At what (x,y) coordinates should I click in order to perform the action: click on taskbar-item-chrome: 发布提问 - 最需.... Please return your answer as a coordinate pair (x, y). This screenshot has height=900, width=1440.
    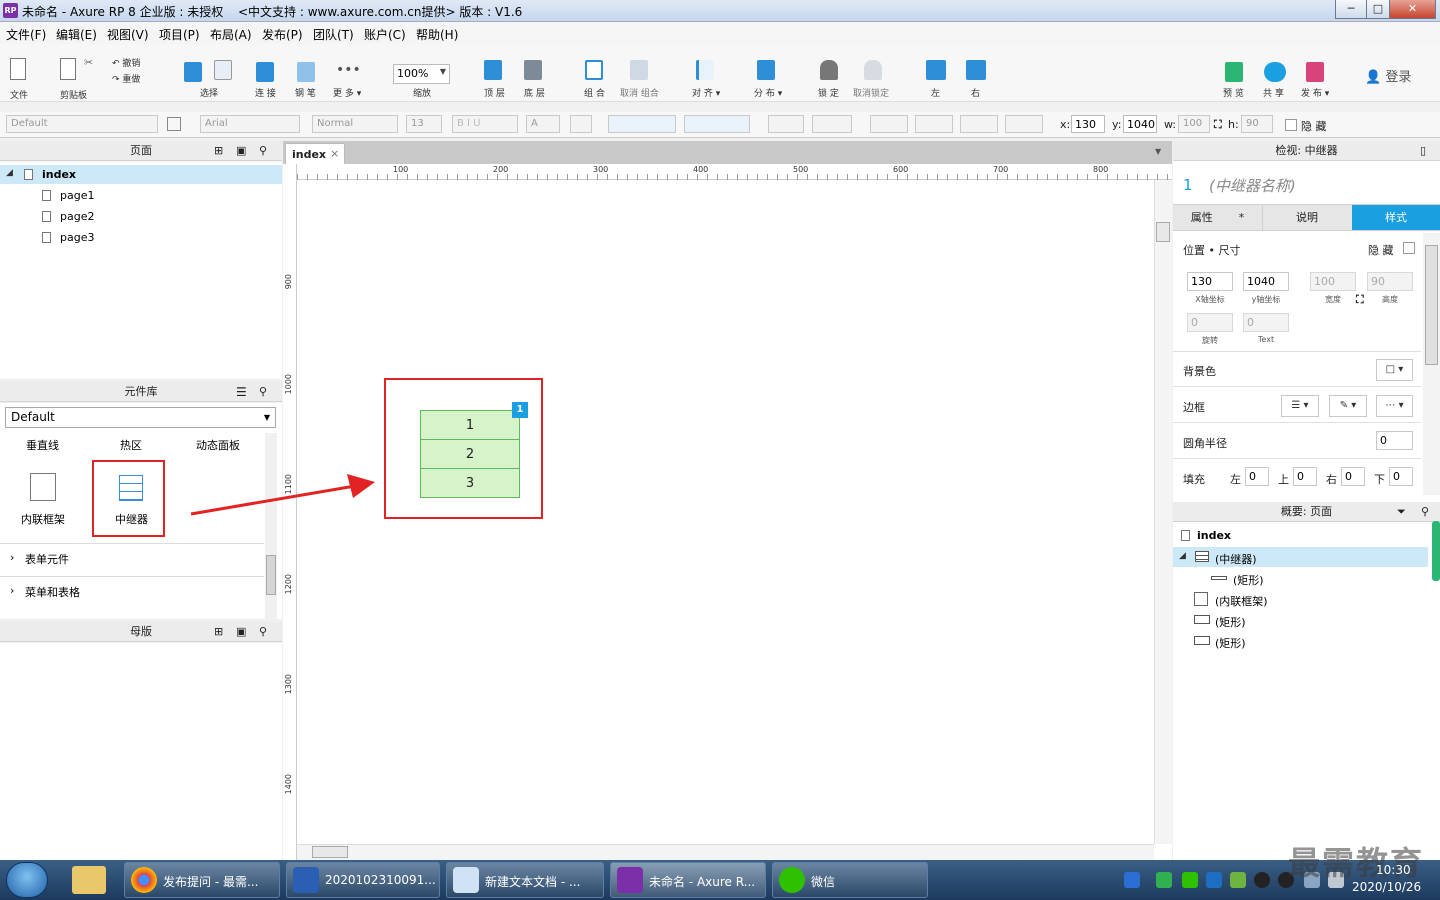
    Looking at the image, I should click on (202, 880).